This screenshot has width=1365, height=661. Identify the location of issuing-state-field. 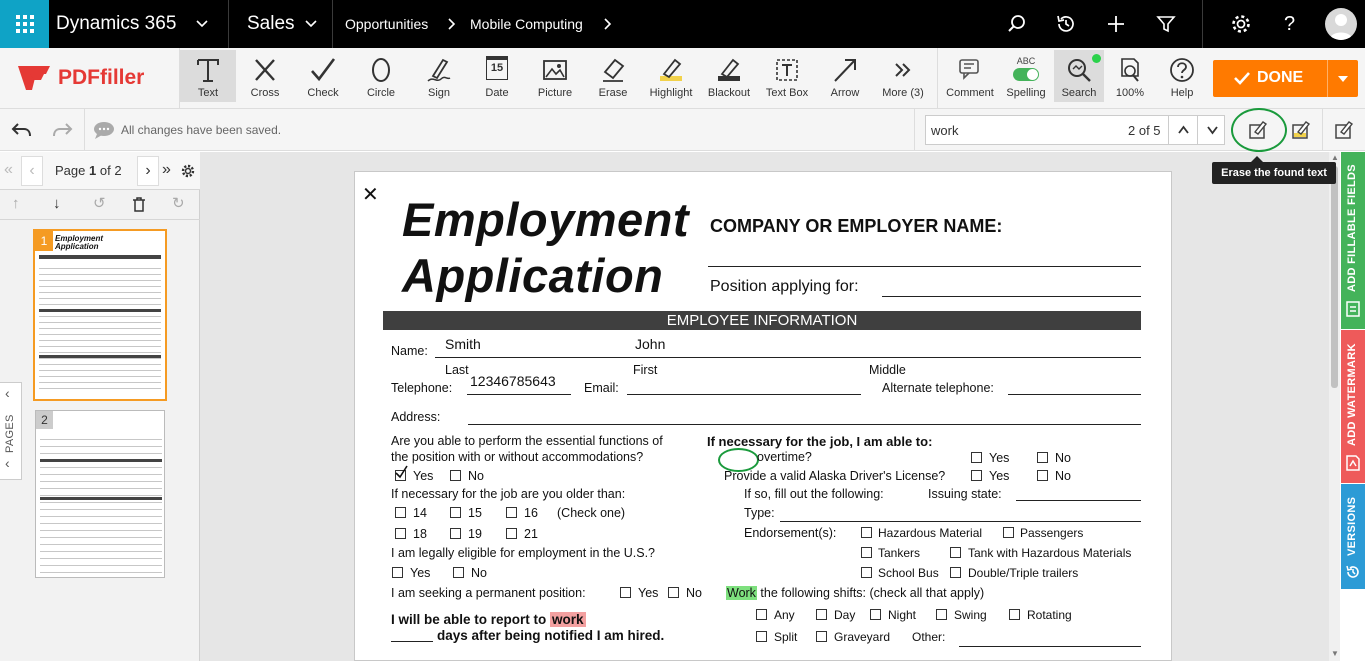
(1078, 500).